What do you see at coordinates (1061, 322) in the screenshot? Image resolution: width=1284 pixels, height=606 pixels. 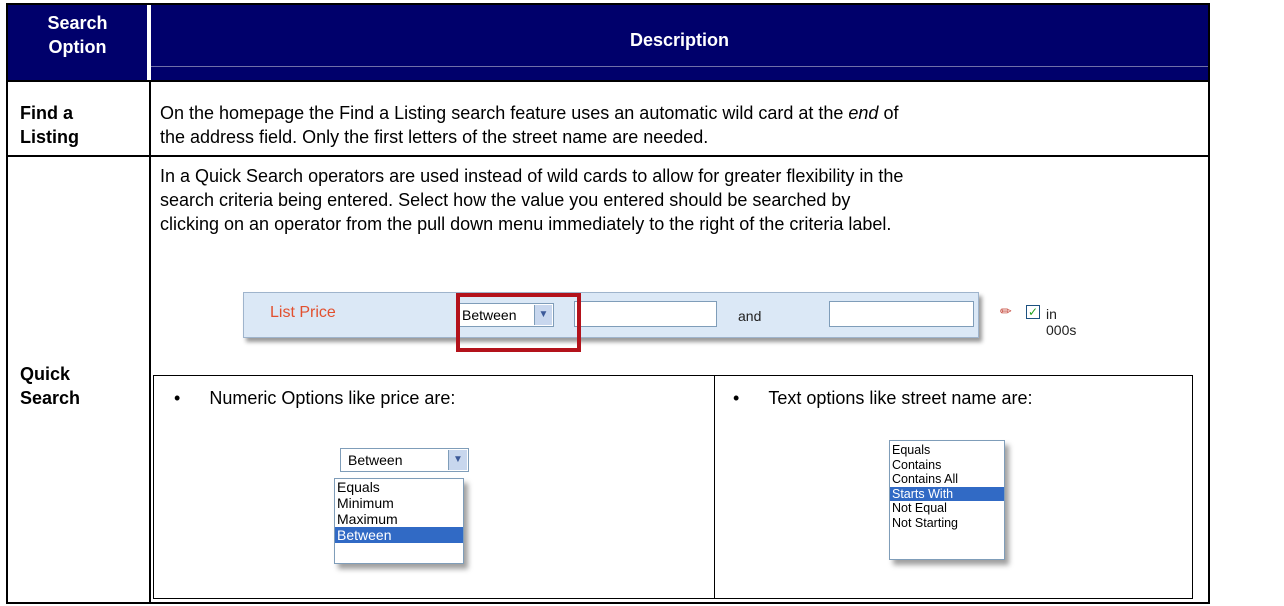 I see `units-label: in 000s` at bounding box center [1061, 322].